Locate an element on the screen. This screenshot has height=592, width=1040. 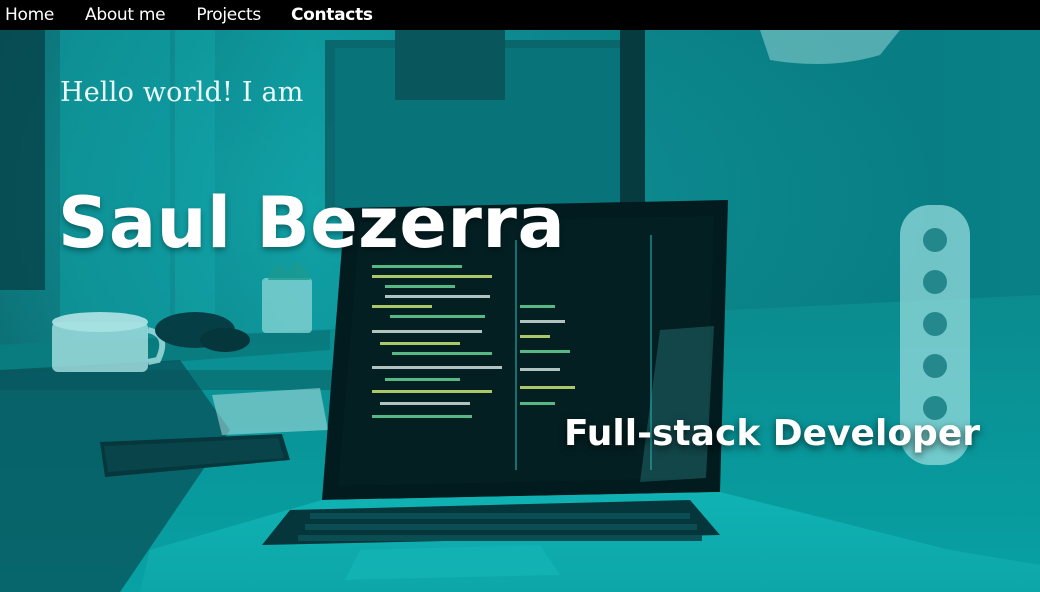
nav-home-link: Home is located at coordinates (29, 15).